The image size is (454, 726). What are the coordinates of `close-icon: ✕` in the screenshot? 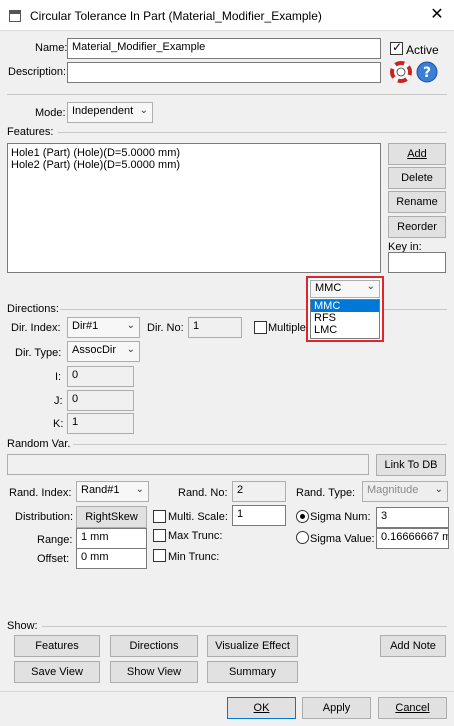 It's located at (437, 15).